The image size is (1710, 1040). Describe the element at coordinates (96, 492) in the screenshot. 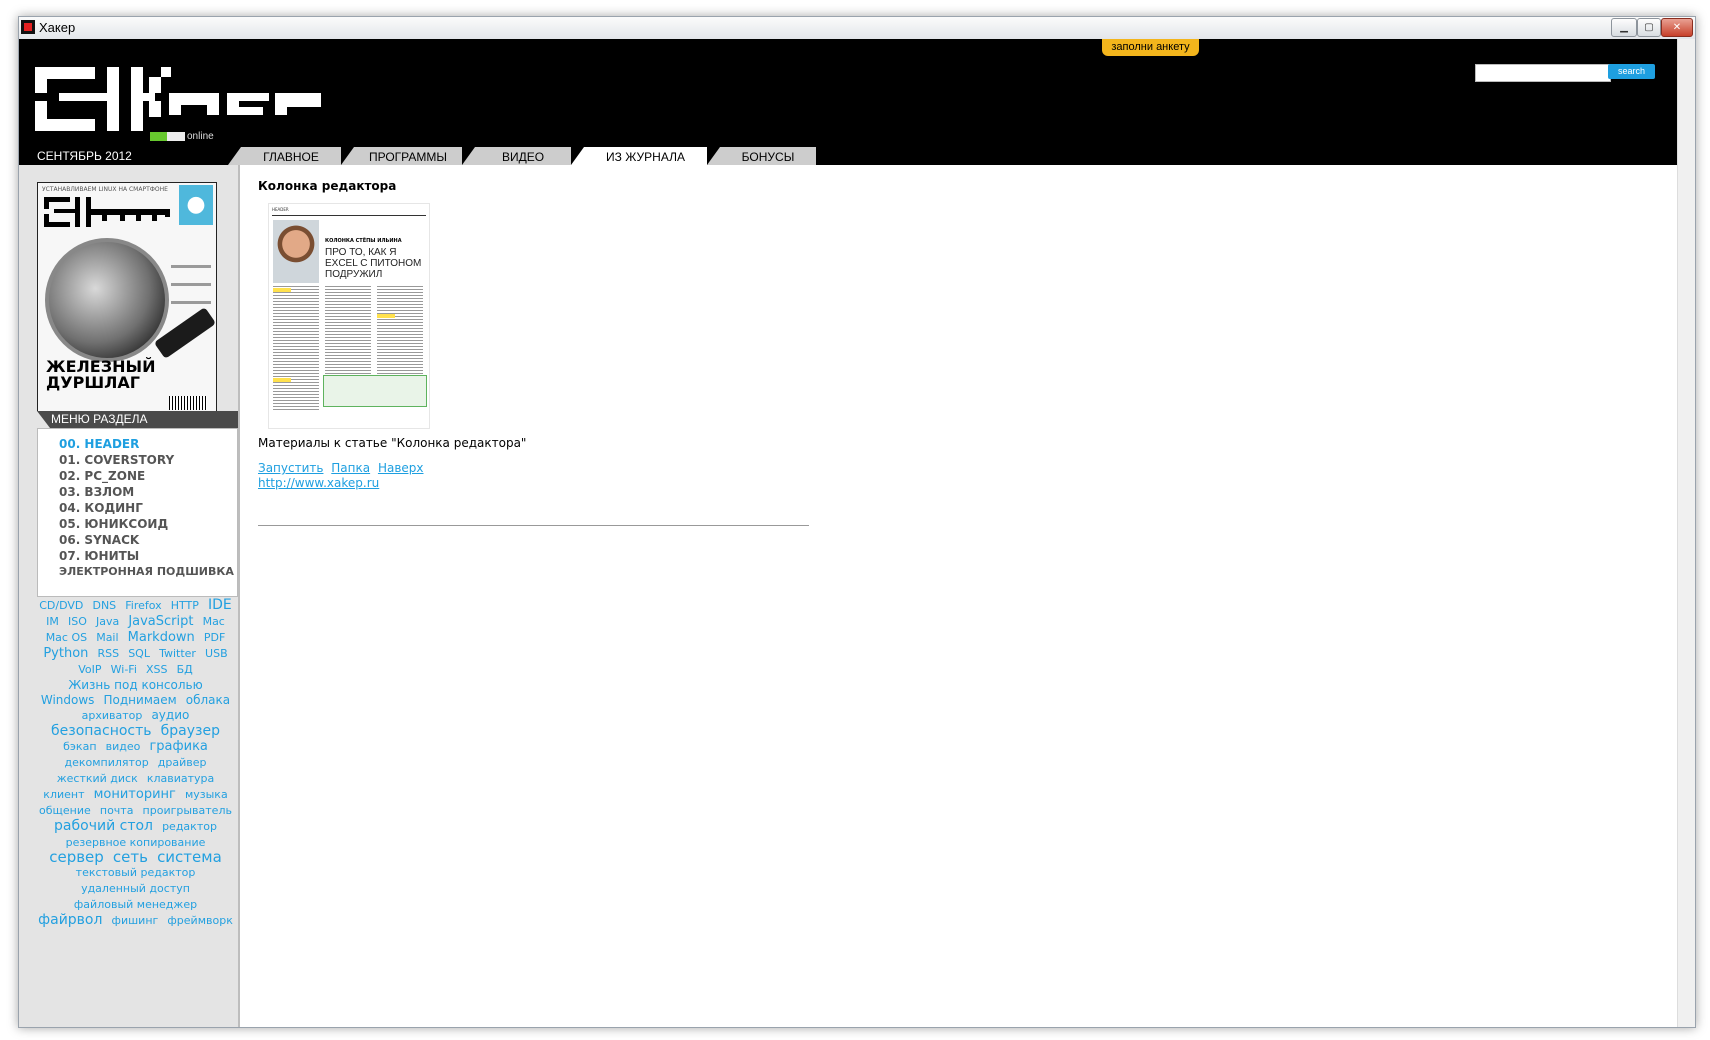

I see `menu-item-vzlom: 03. ВЗЛОМ` at that location.